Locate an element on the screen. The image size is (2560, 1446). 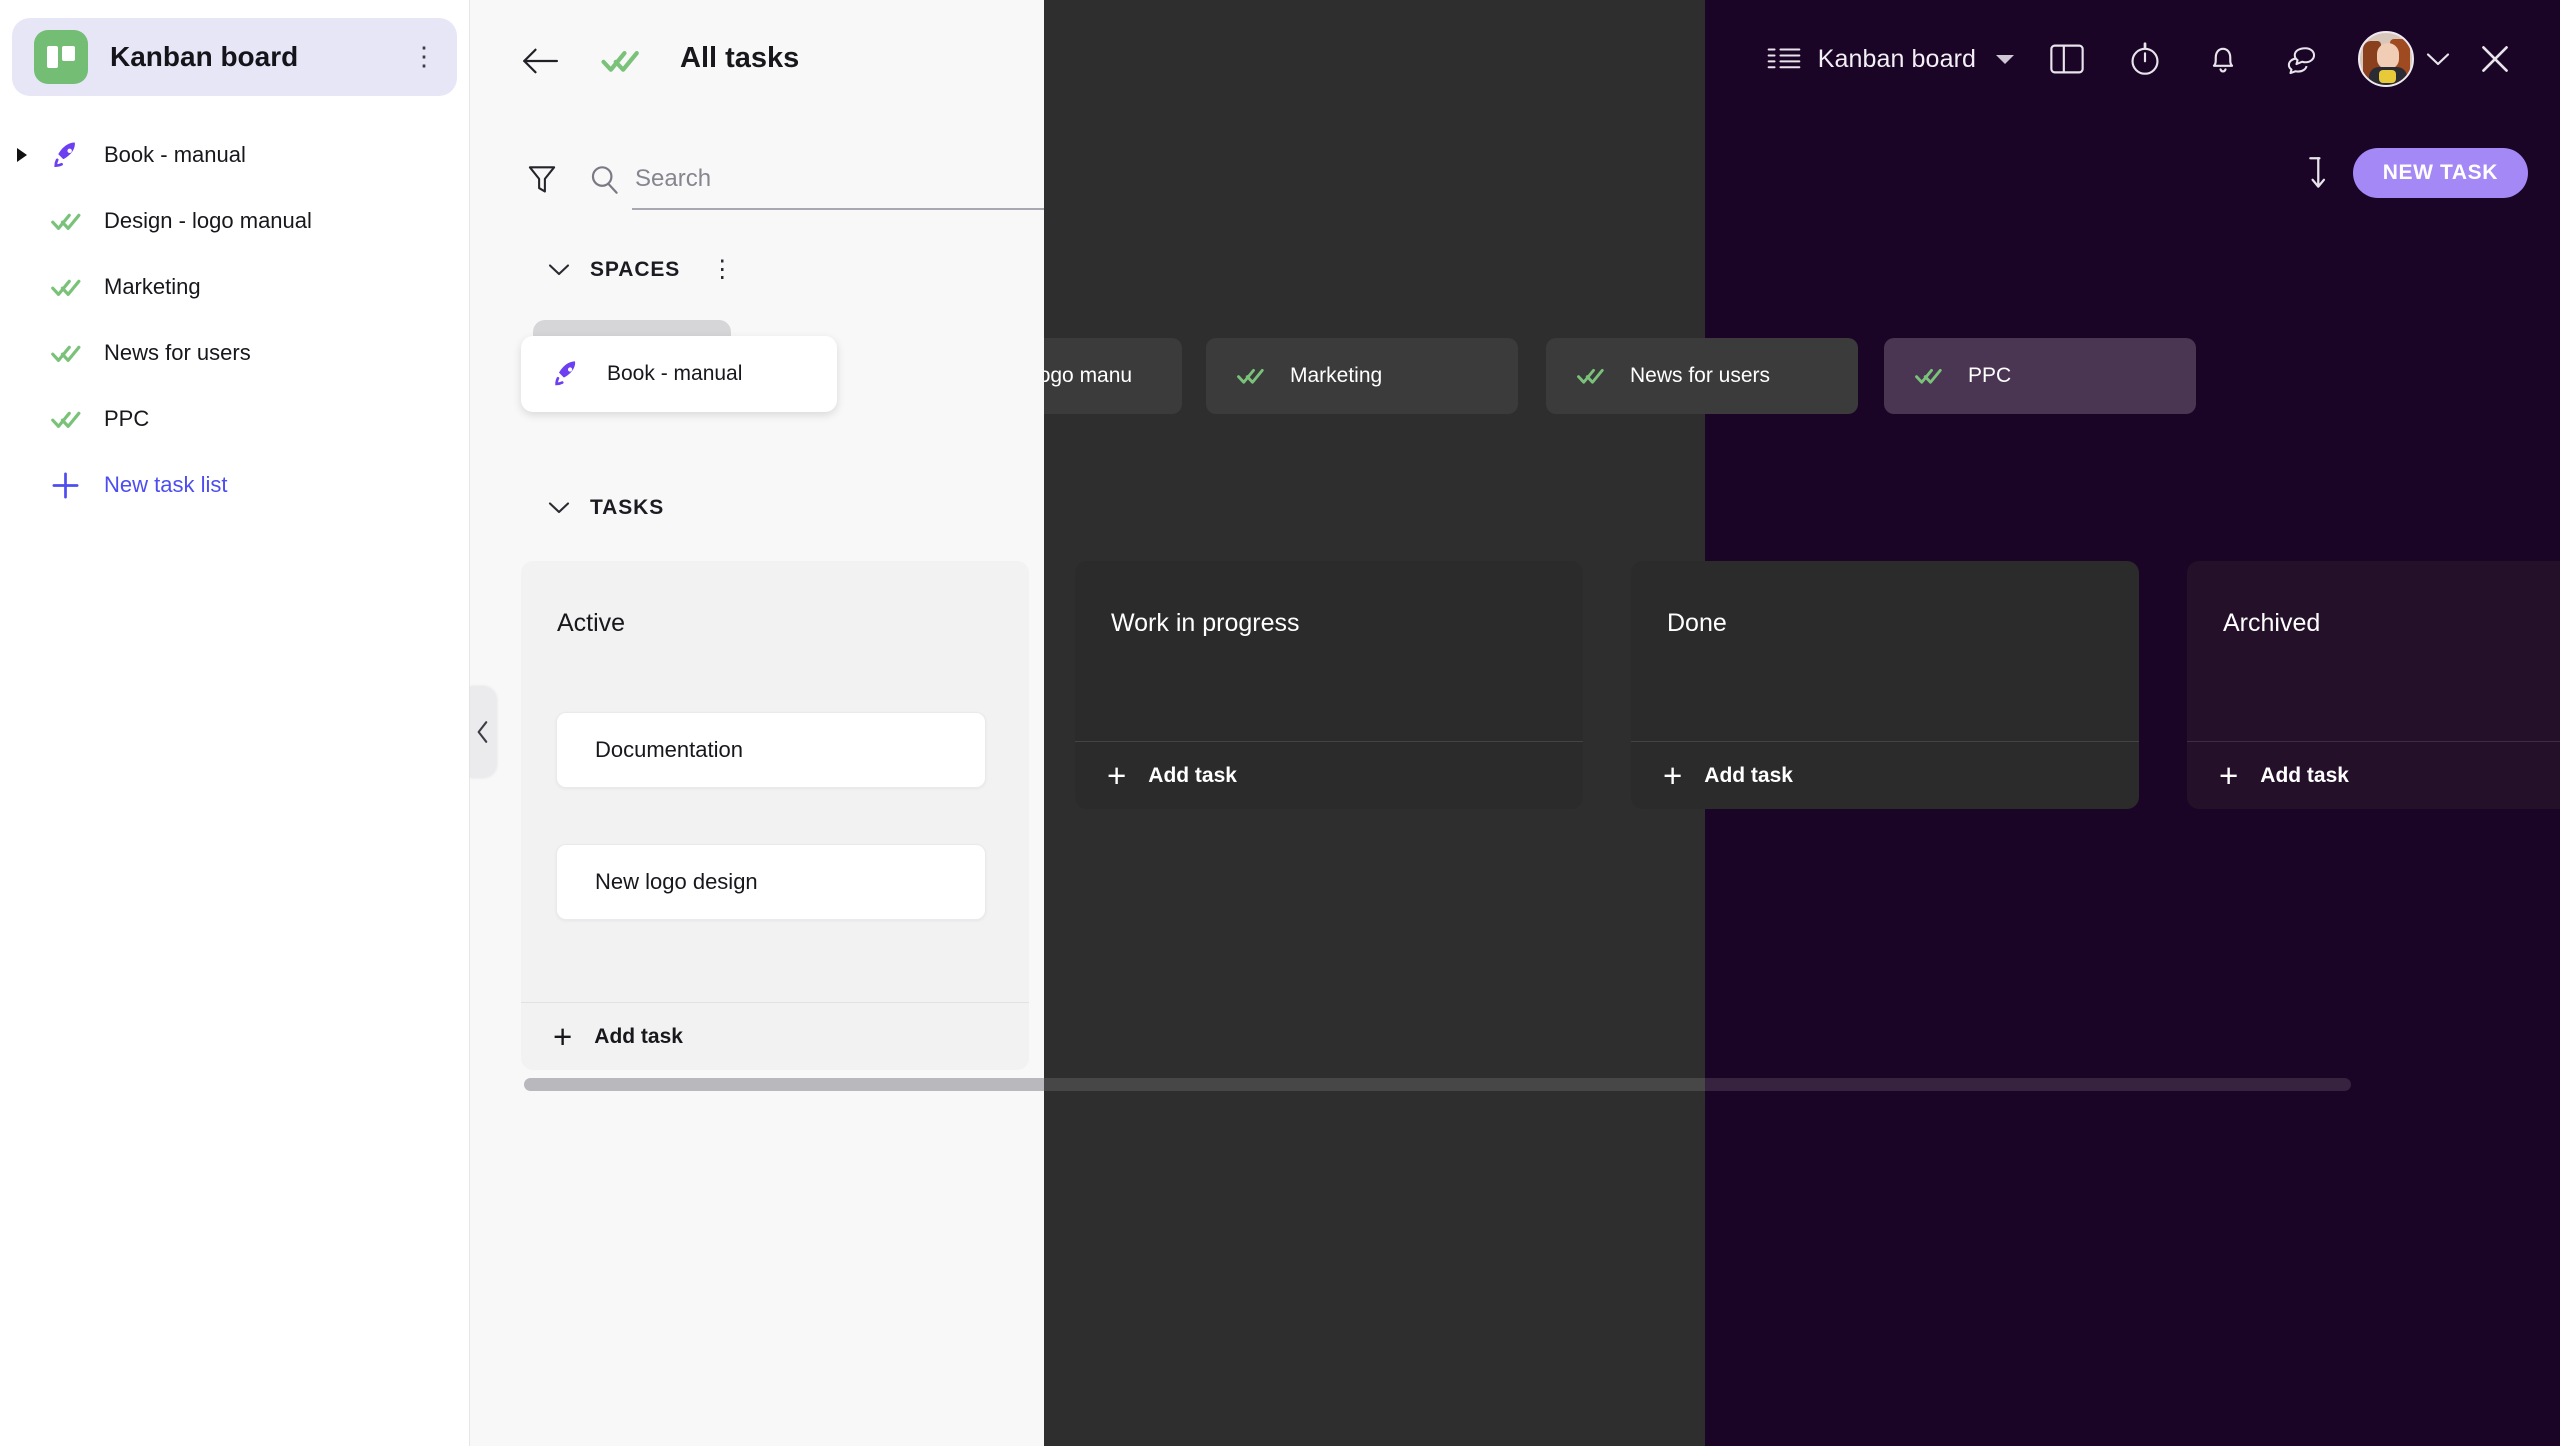
spaces-section-header: SPACES ⋮ is located at coordinates (641, 269).